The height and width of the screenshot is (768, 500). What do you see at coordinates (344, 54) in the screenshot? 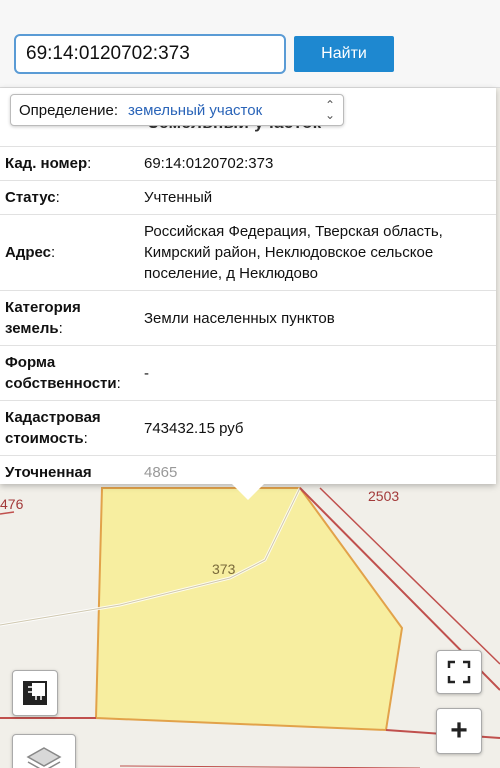
I see `search-button: Найти` at bounding box center [344, 54].